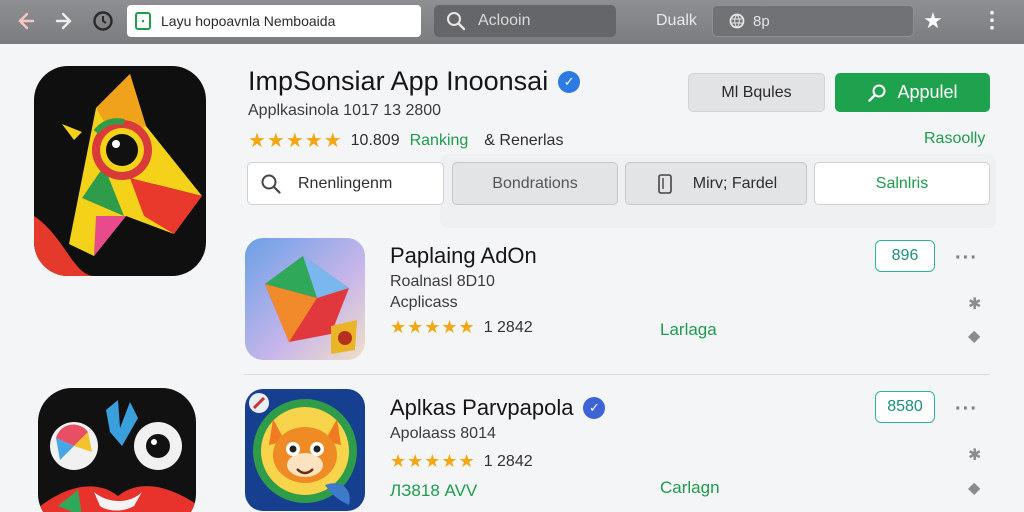 Image resolution: width=1024 pixels, height=512 pixels. I want to click on filter-search-value: Rnenlingenm, so click(345, 183).